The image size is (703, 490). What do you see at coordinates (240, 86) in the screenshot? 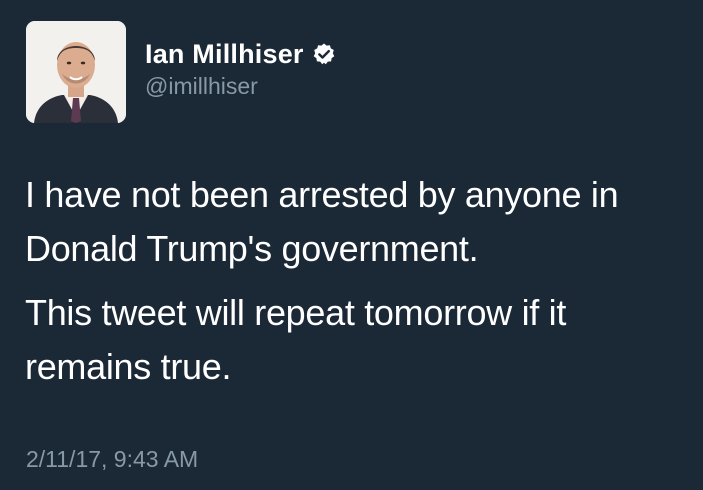
I see `author-handle: @imillhiser` at bounding box center [240, 86].